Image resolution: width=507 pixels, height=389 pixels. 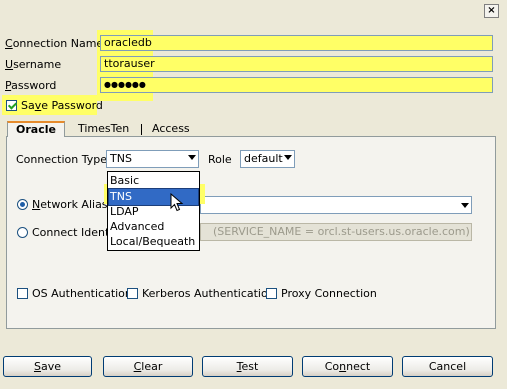 What do you see at coordinates (153, 242) in the screenshot?
I see `dropdown-option-local-bequeath: Local/Bequeath` at bounding box center [153, 242].